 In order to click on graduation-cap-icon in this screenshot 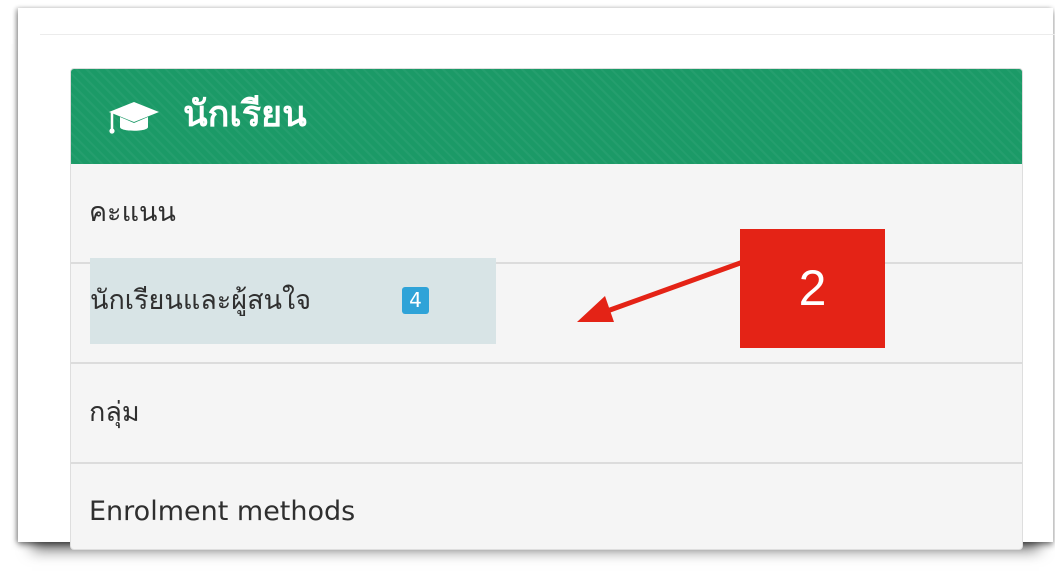, I will do `click(134, 118)`.